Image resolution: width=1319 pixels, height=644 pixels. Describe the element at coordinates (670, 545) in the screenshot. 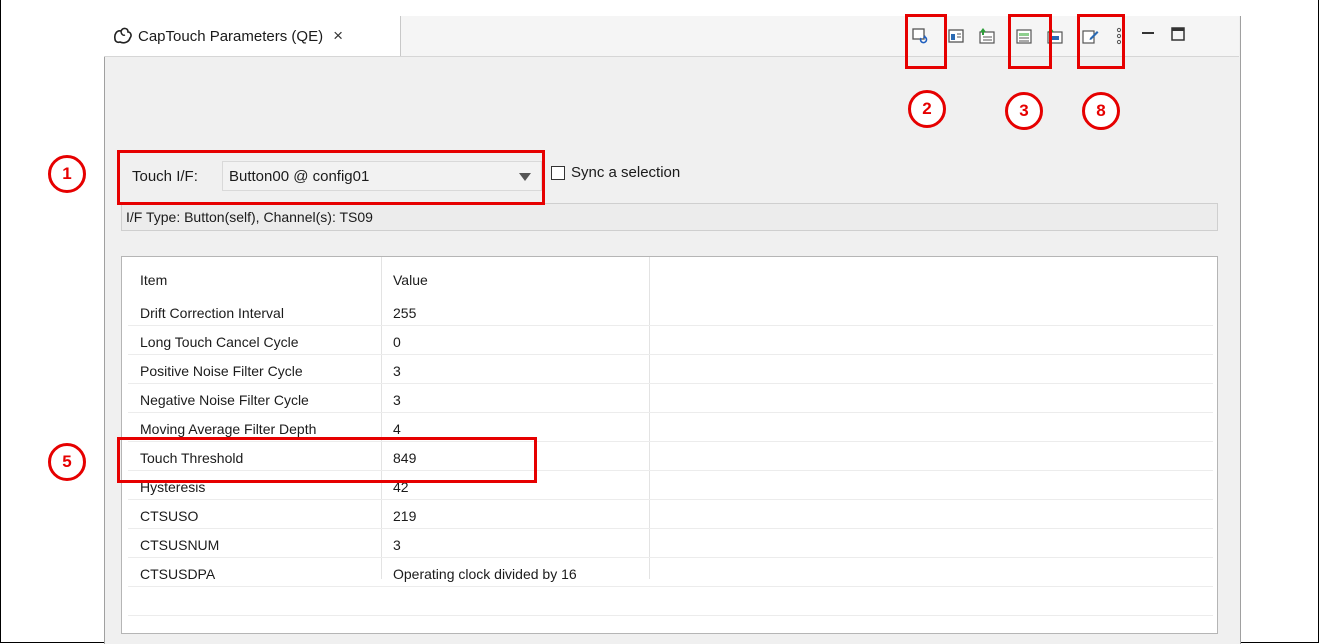

I see `table-row: CTSUSNUM 3` at that location.